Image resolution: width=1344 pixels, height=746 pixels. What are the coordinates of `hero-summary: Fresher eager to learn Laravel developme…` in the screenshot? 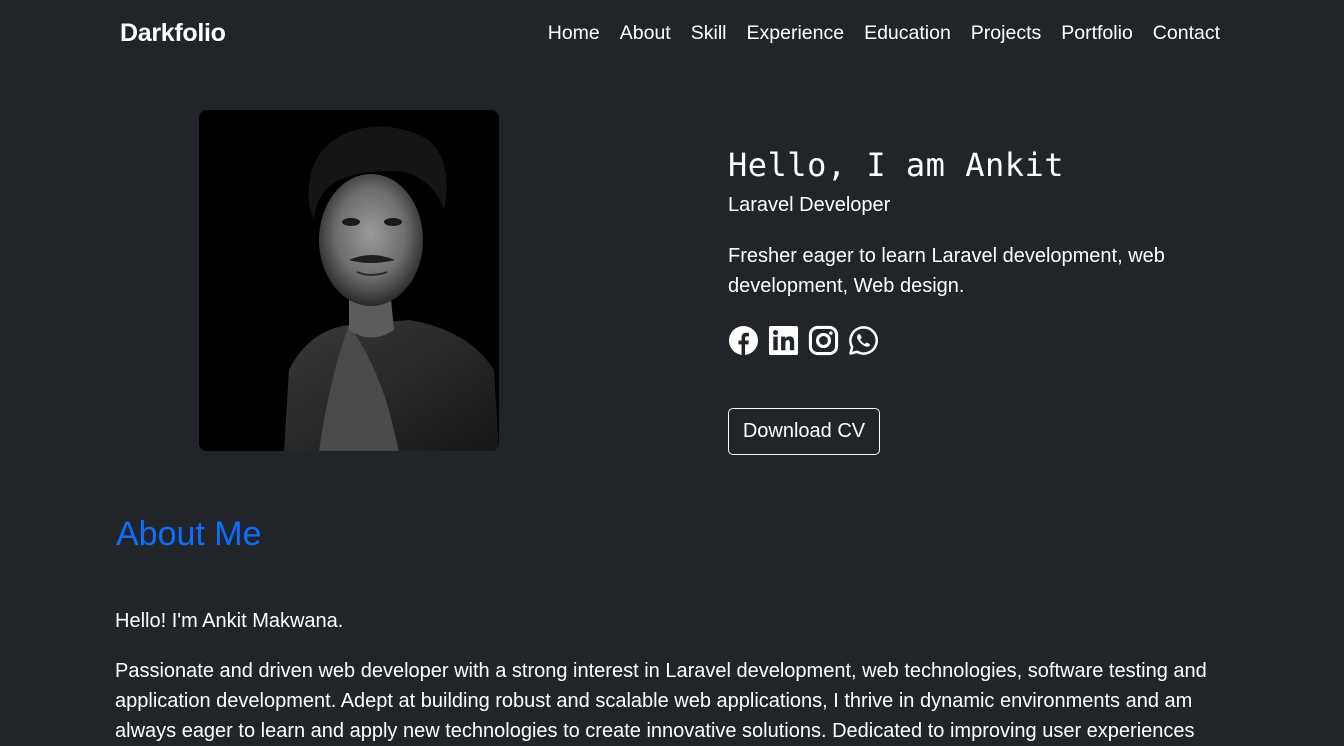 It's located at (946, 271).